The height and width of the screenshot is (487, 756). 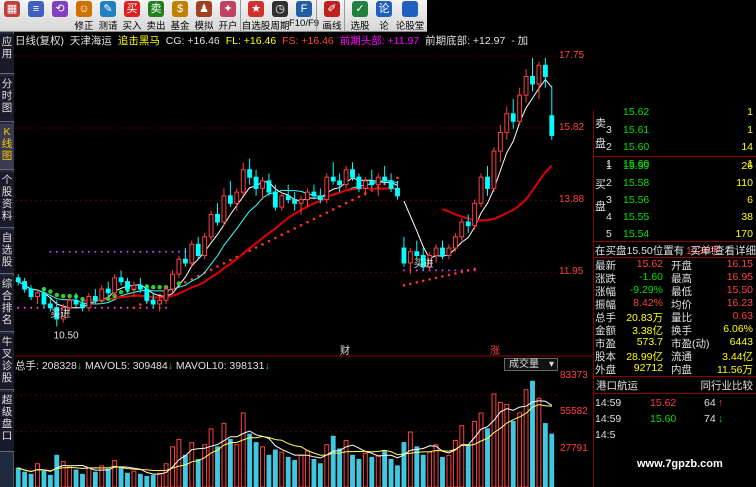 I want to click on tab-port-shipping: 港口航运, so click(x=617, y=385).